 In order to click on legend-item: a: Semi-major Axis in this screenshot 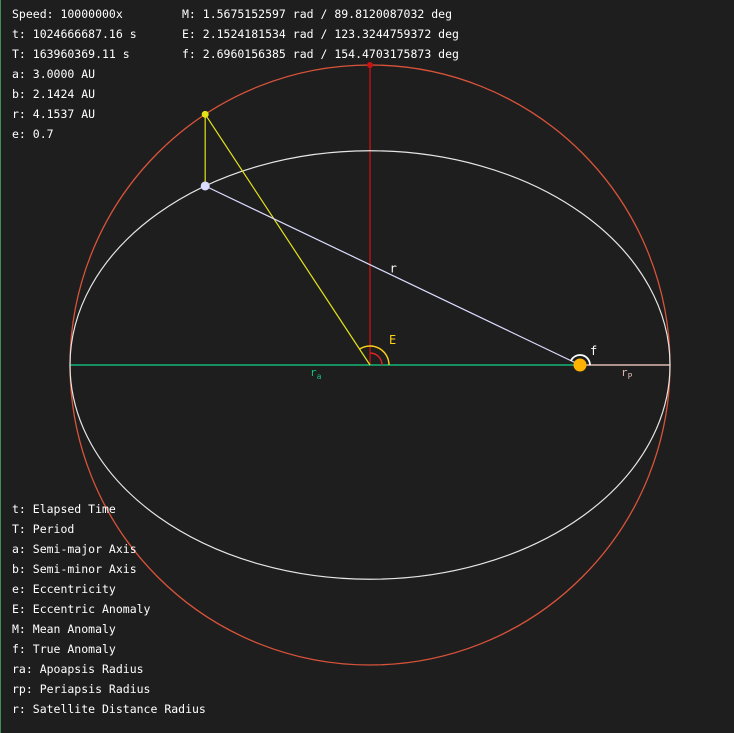, I will do `click(74, 549)`.